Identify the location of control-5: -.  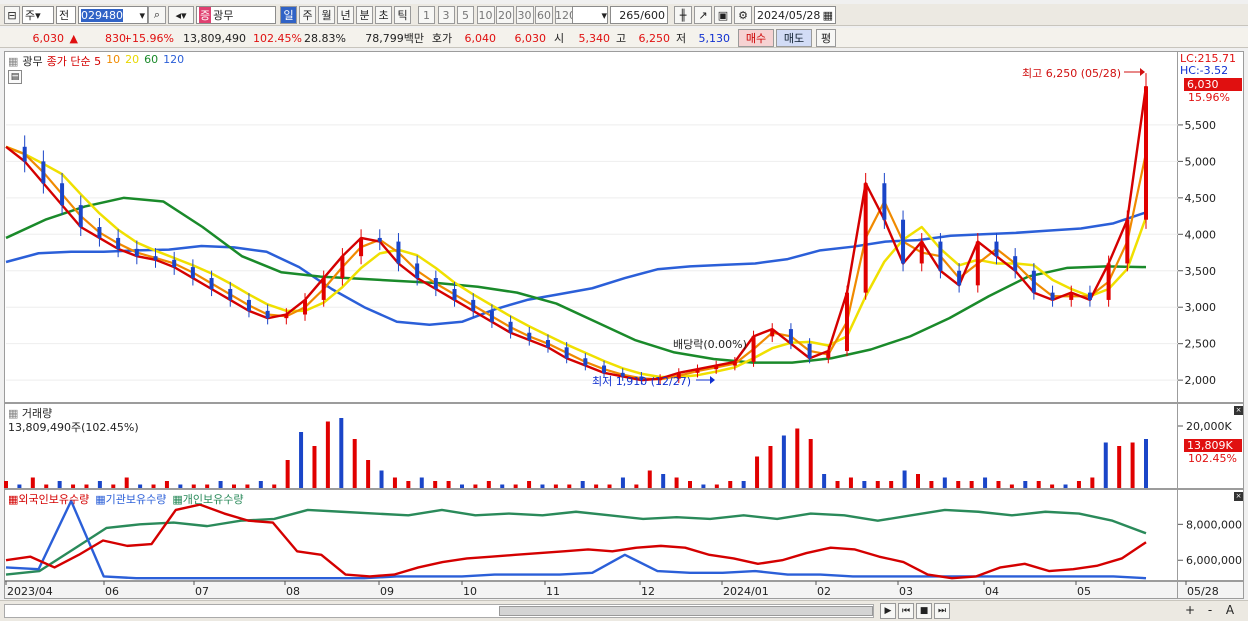
(1210, 611).